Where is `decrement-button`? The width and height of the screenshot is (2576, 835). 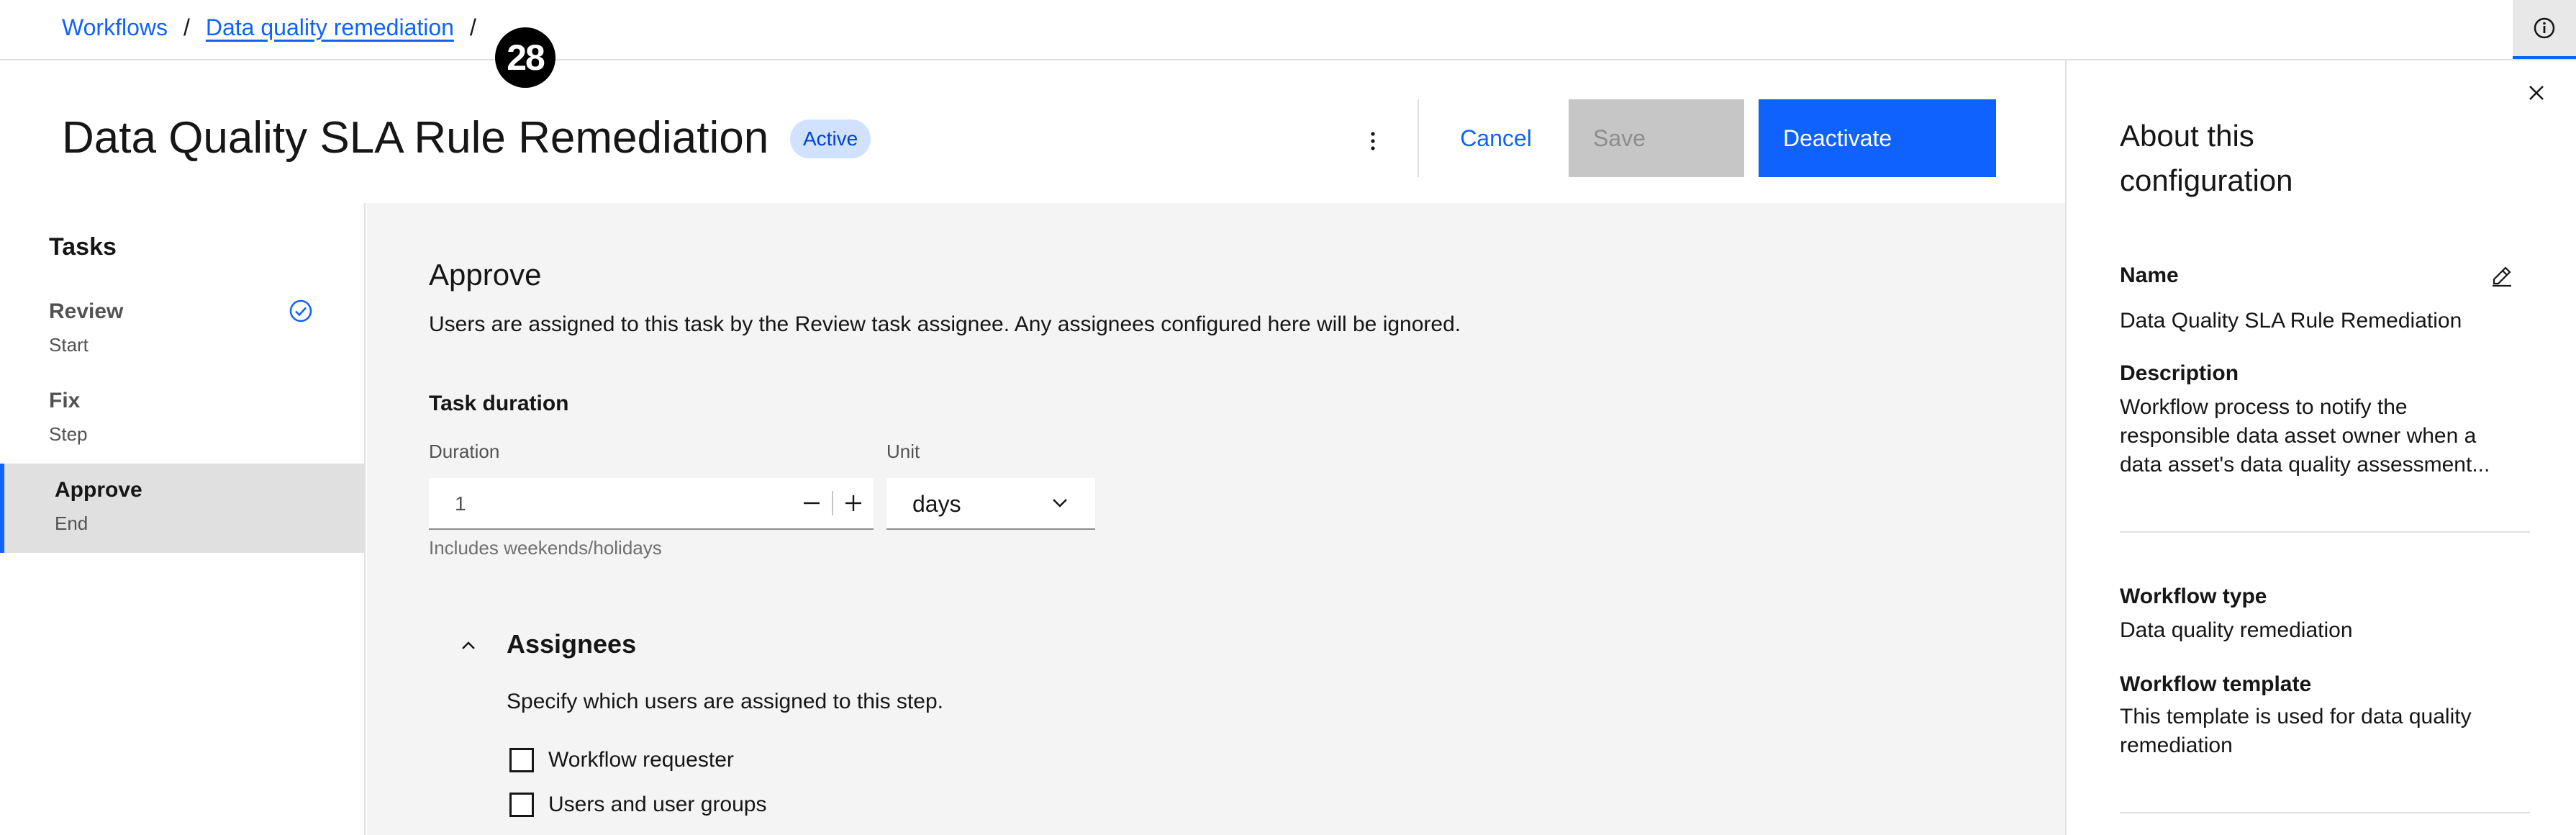
decrement-button is located at coordinates (812, 503).